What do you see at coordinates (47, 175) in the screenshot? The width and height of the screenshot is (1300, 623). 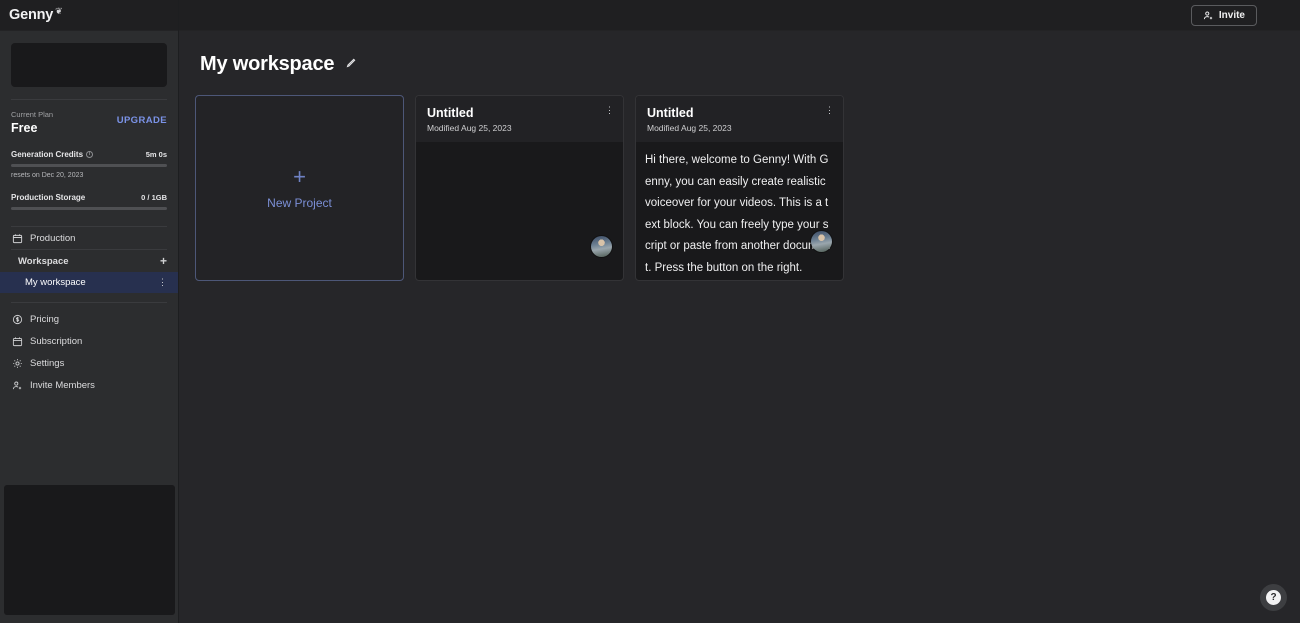 I see `generation-credits-reset-note: resets on Dec 20, 2023` at bounding box center [47, 175].